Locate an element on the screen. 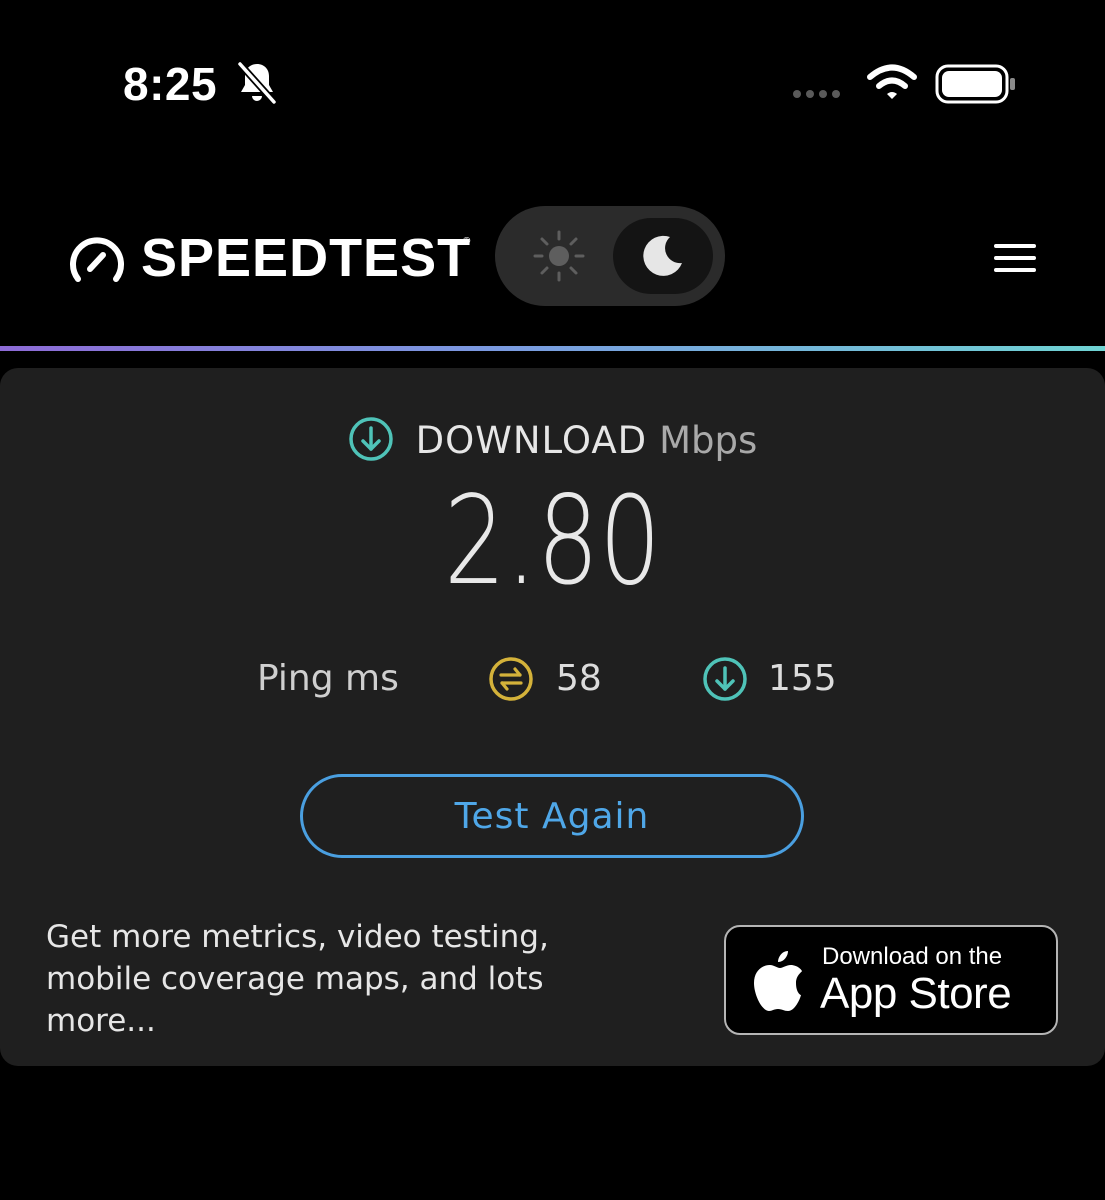 This screenshot has width=1105, height=1200. app-header: SPEEDTEST ® is located at coordinates (552, 260).